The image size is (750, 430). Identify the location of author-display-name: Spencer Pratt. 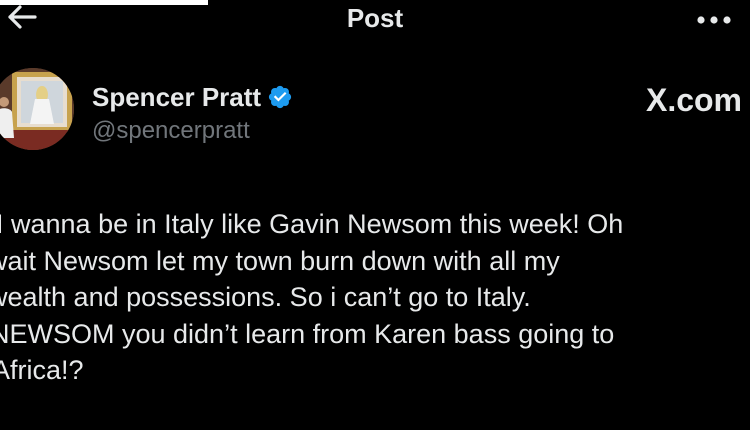
(176, 97).